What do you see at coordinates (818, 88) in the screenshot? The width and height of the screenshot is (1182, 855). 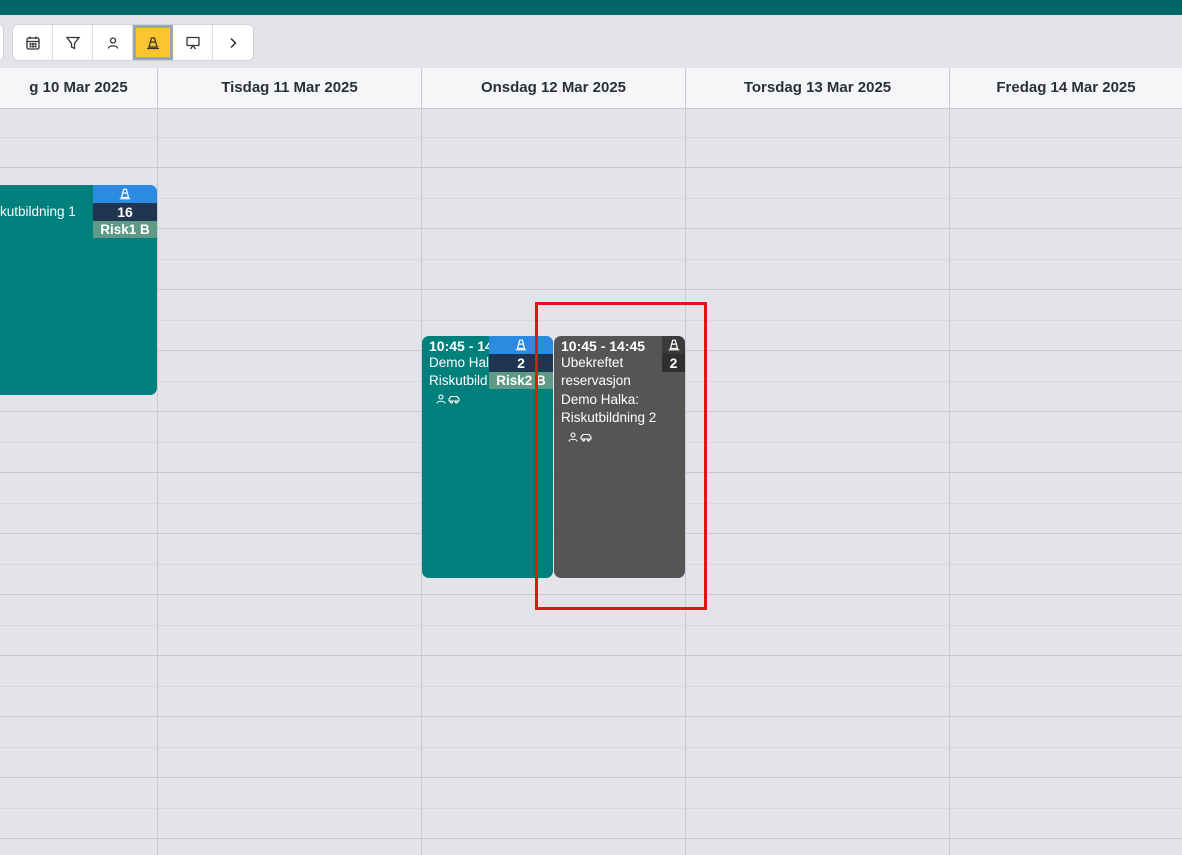 I see `day-header-thursday: Torsdag 13 Mar 2025` at bounding box center [818, 88].